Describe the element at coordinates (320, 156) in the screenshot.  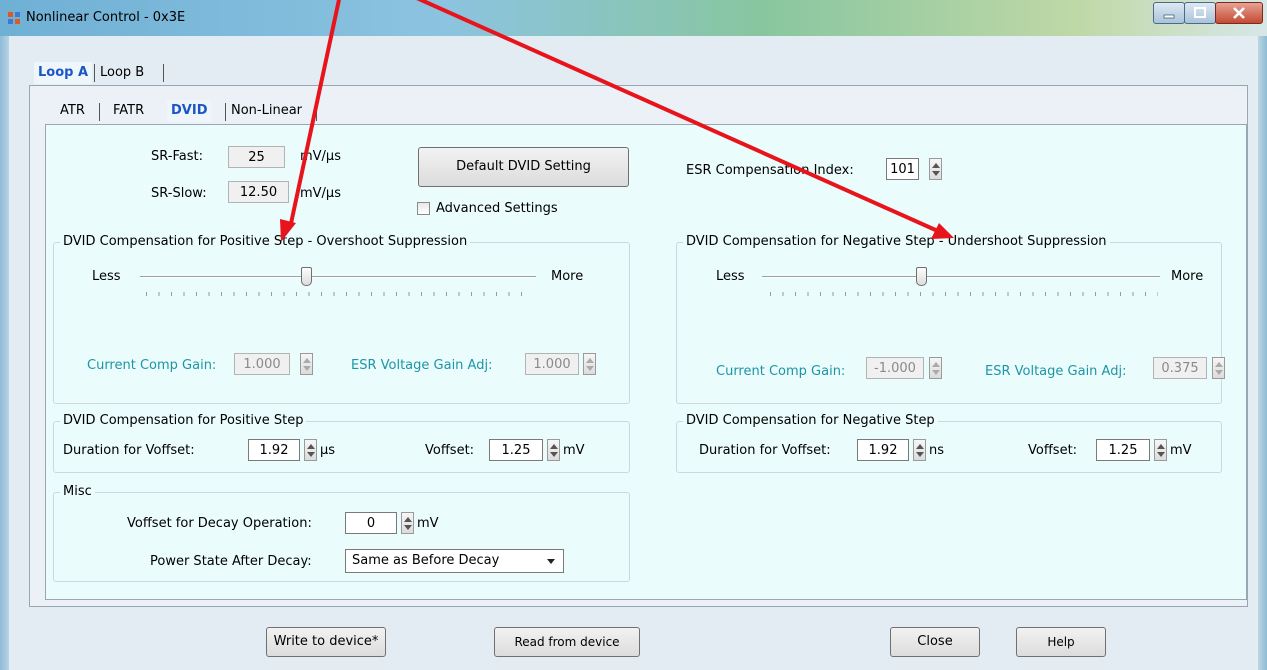
I see `sr-fast-unit: mV/µs` at that location.